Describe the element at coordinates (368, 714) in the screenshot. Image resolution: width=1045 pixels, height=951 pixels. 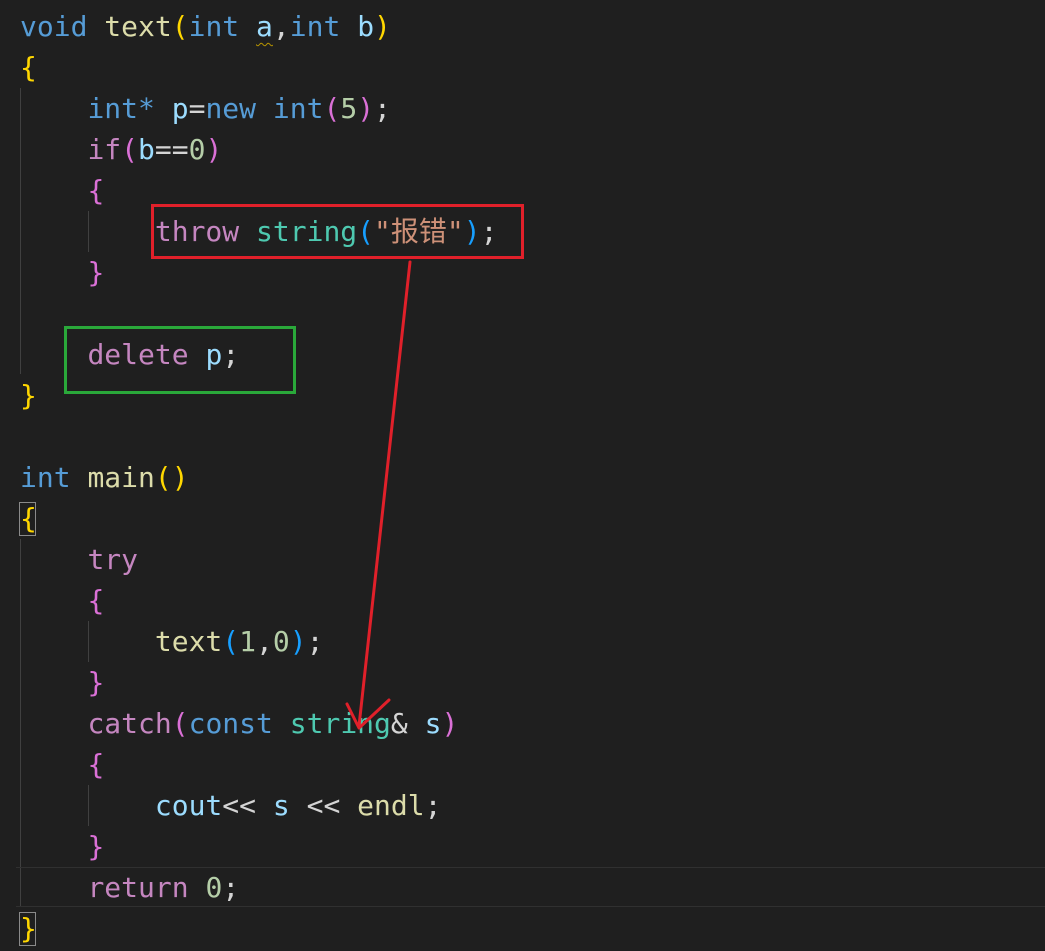
I see `arrow-head` at that location.